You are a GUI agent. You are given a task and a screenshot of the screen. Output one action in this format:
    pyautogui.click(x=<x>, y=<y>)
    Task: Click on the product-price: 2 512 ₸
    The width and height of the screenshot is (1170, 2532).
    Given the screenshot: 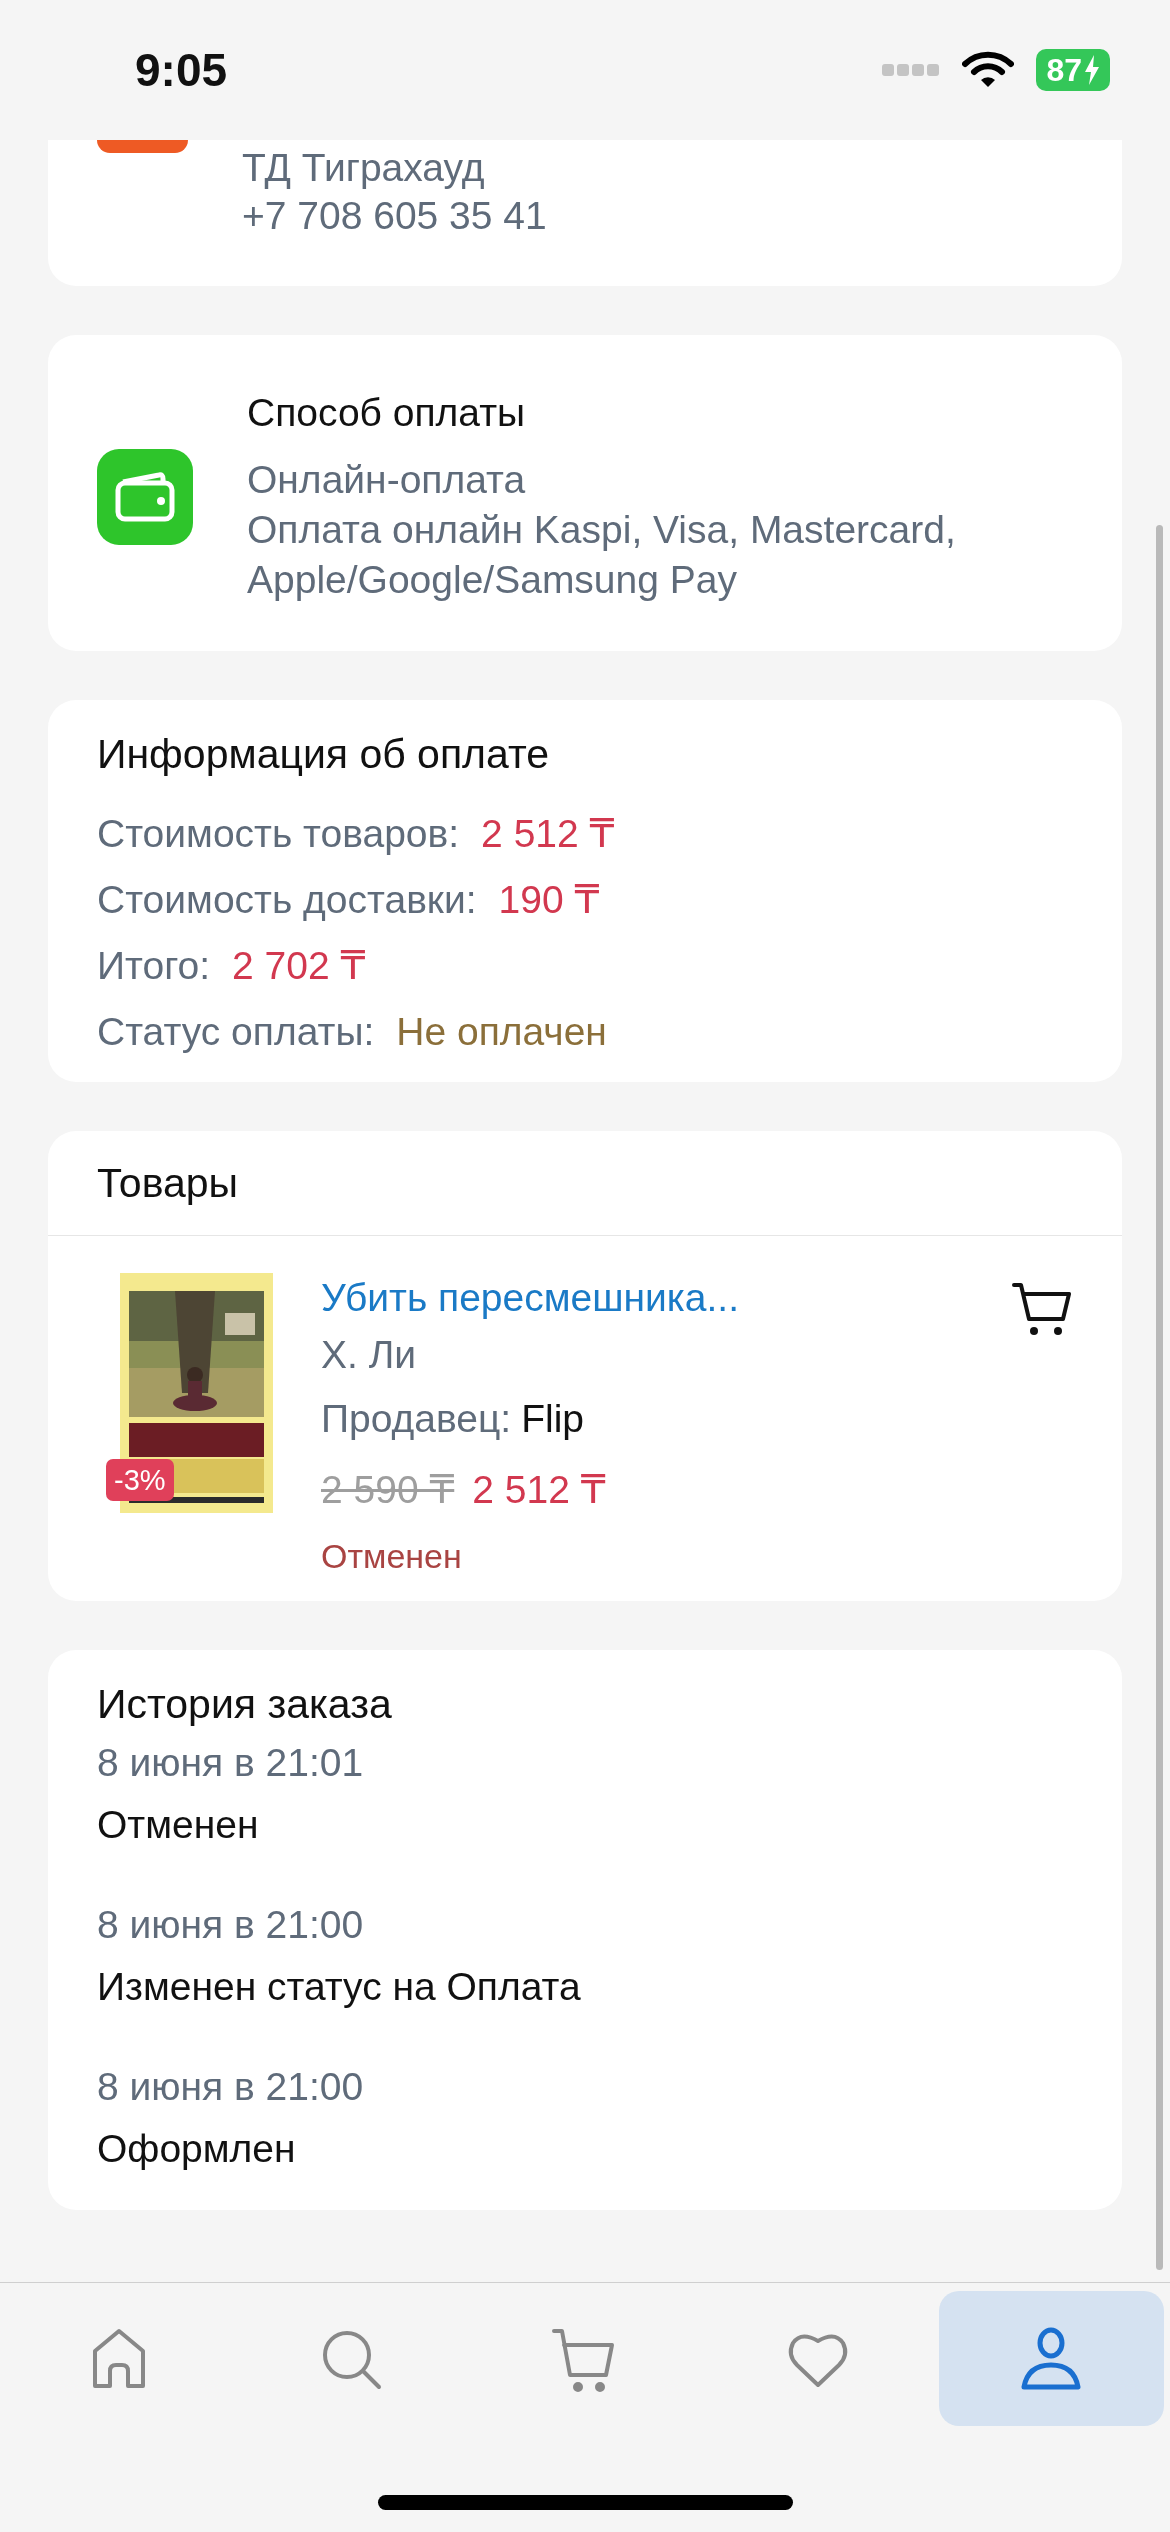 What is the action you would take?
    pyautogui.click(x=539, y=1490)
    